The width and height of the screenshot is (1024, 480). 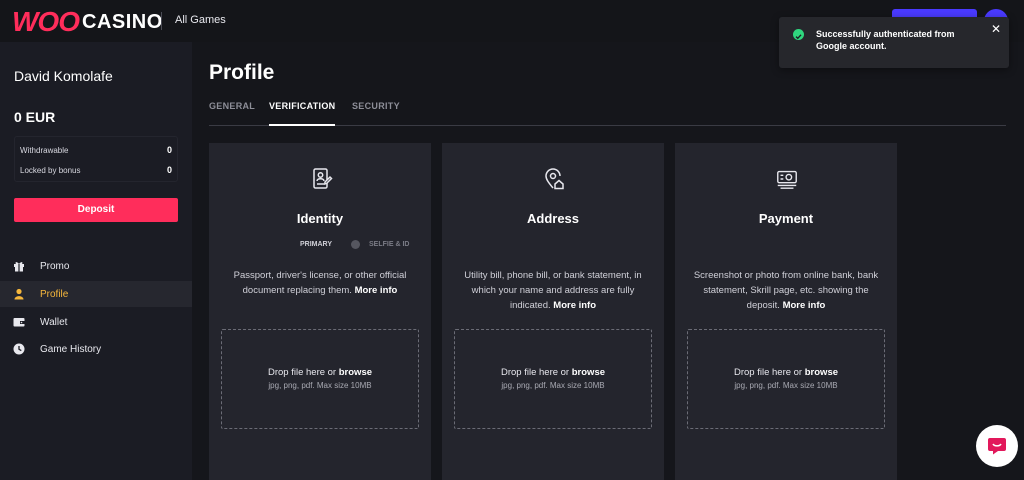 What do you see at coordinates (19, 349) in the screenshot?
I see `clock-icon` at bounding box center [19, 349].